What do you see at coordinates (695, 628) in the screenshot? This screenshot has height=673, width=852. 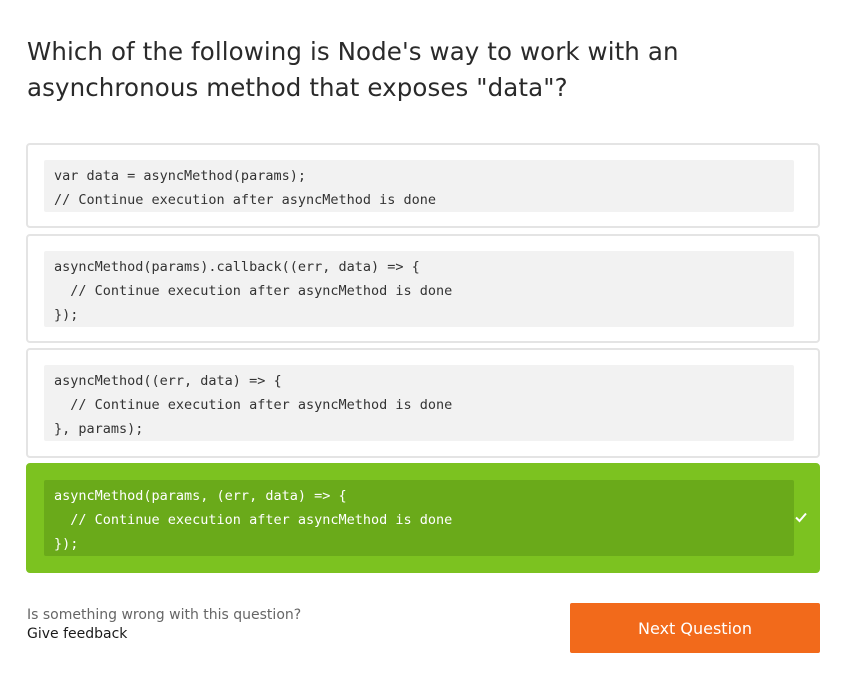 I see `next-question-button: Next Question` at bounding box center [695, 628].